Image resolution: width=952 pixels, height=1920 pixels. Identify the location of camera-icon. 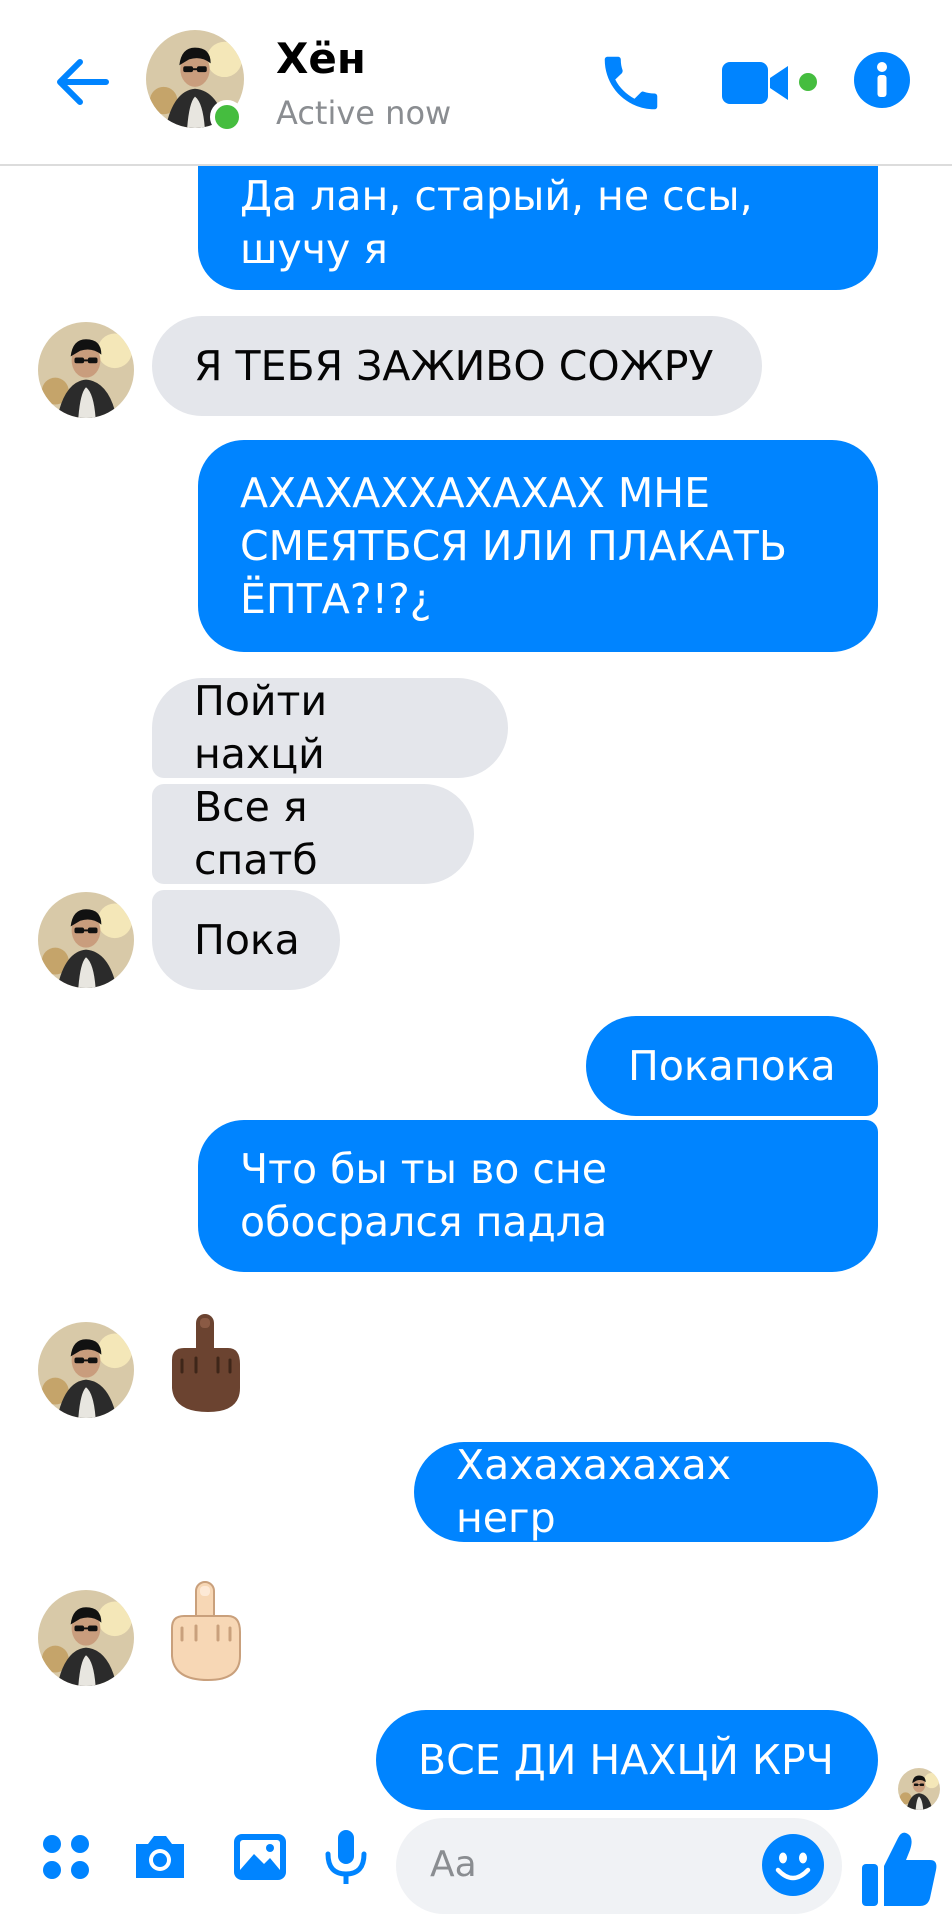
(160, 1856).